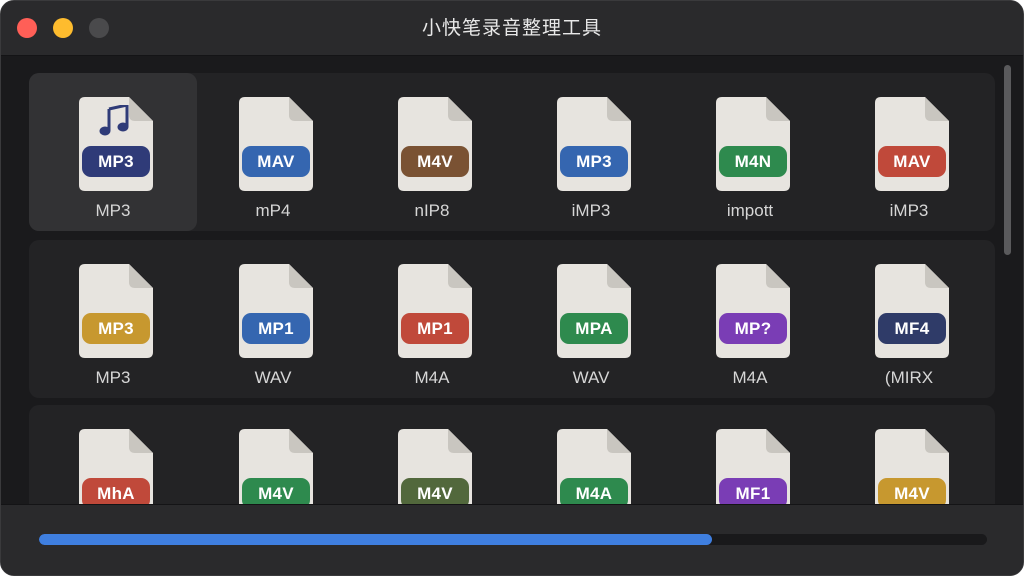 The width and height of the screenshot is (1024, 576). Describe the element at coordinates (753, 161) in the screenshot. I see `file-type-badge: M4N` at that location.